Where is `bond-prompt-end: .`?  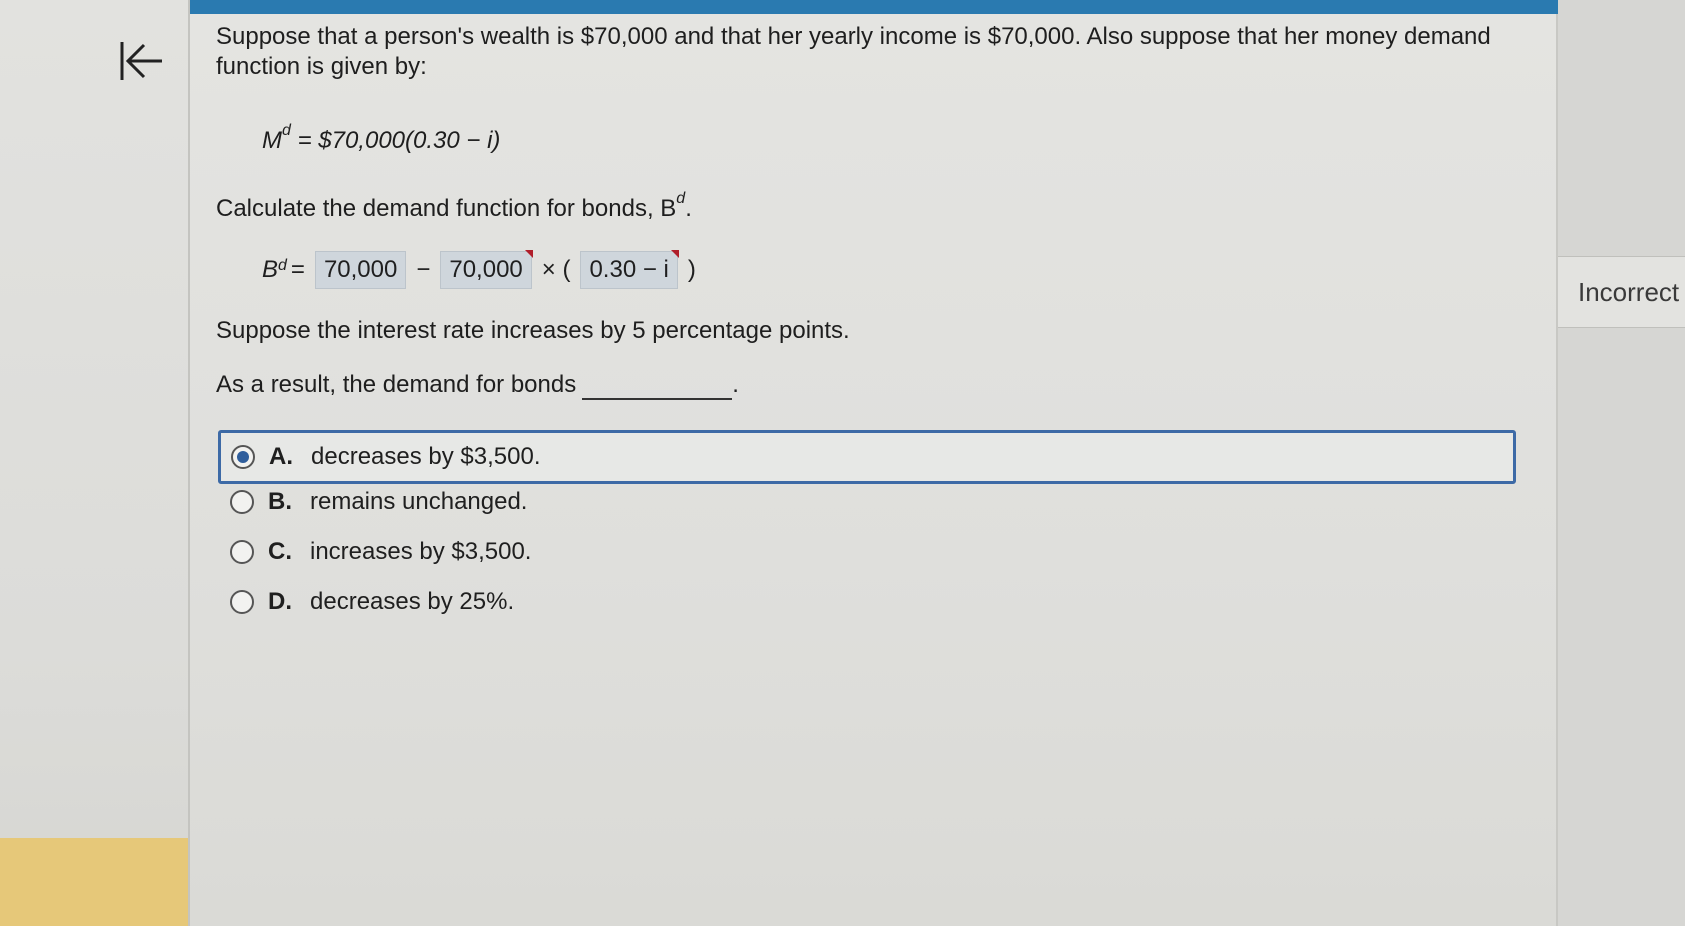 bond-prompt-end: . is located at coordinates (688, 208).